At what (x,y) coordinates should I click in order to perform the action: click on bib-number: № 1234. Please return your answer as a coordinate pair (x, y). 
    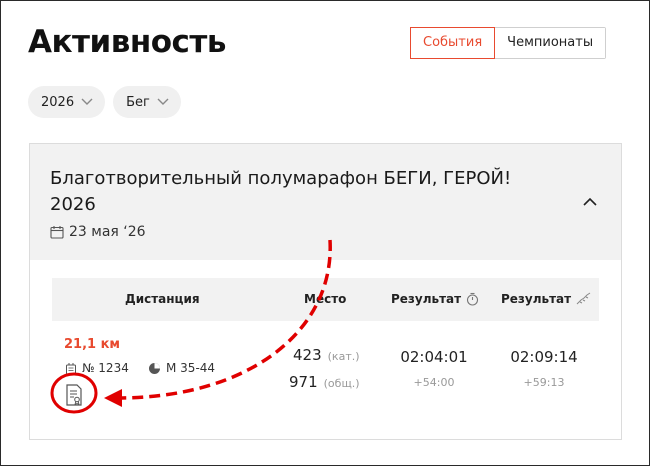
    Looking at the image, I should click on (97, 368).